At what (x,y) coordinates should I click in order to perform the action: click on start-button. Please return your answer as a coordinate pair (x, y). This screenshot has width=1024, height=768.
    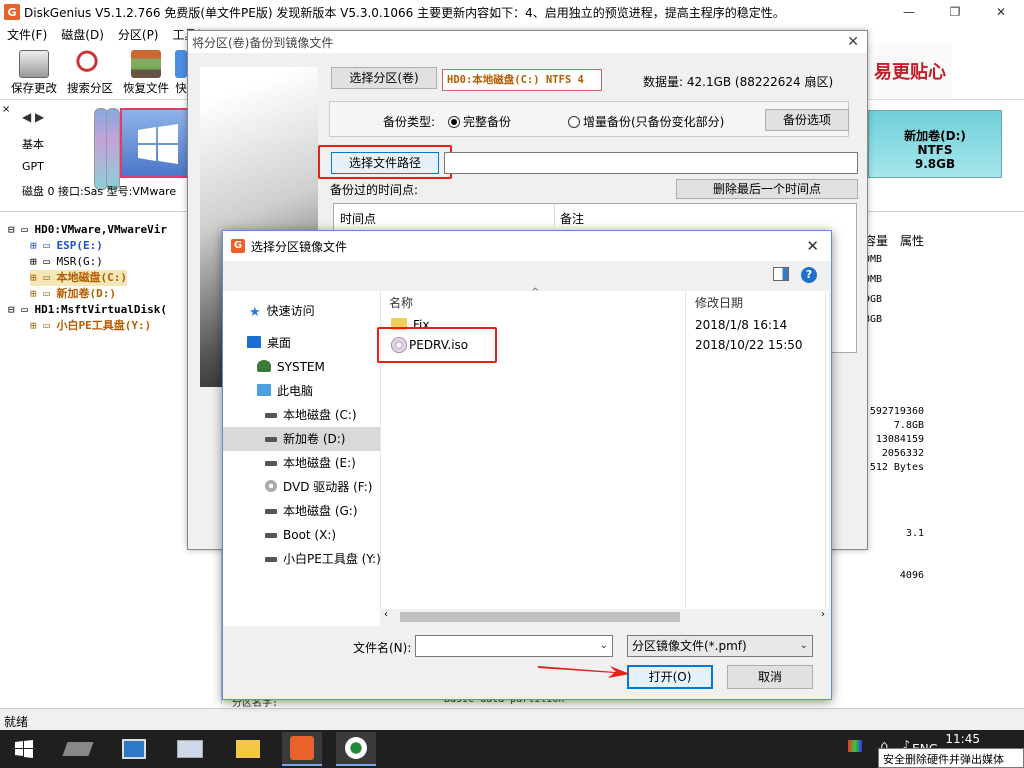
    Looking at the image, I should click on (24, 749).